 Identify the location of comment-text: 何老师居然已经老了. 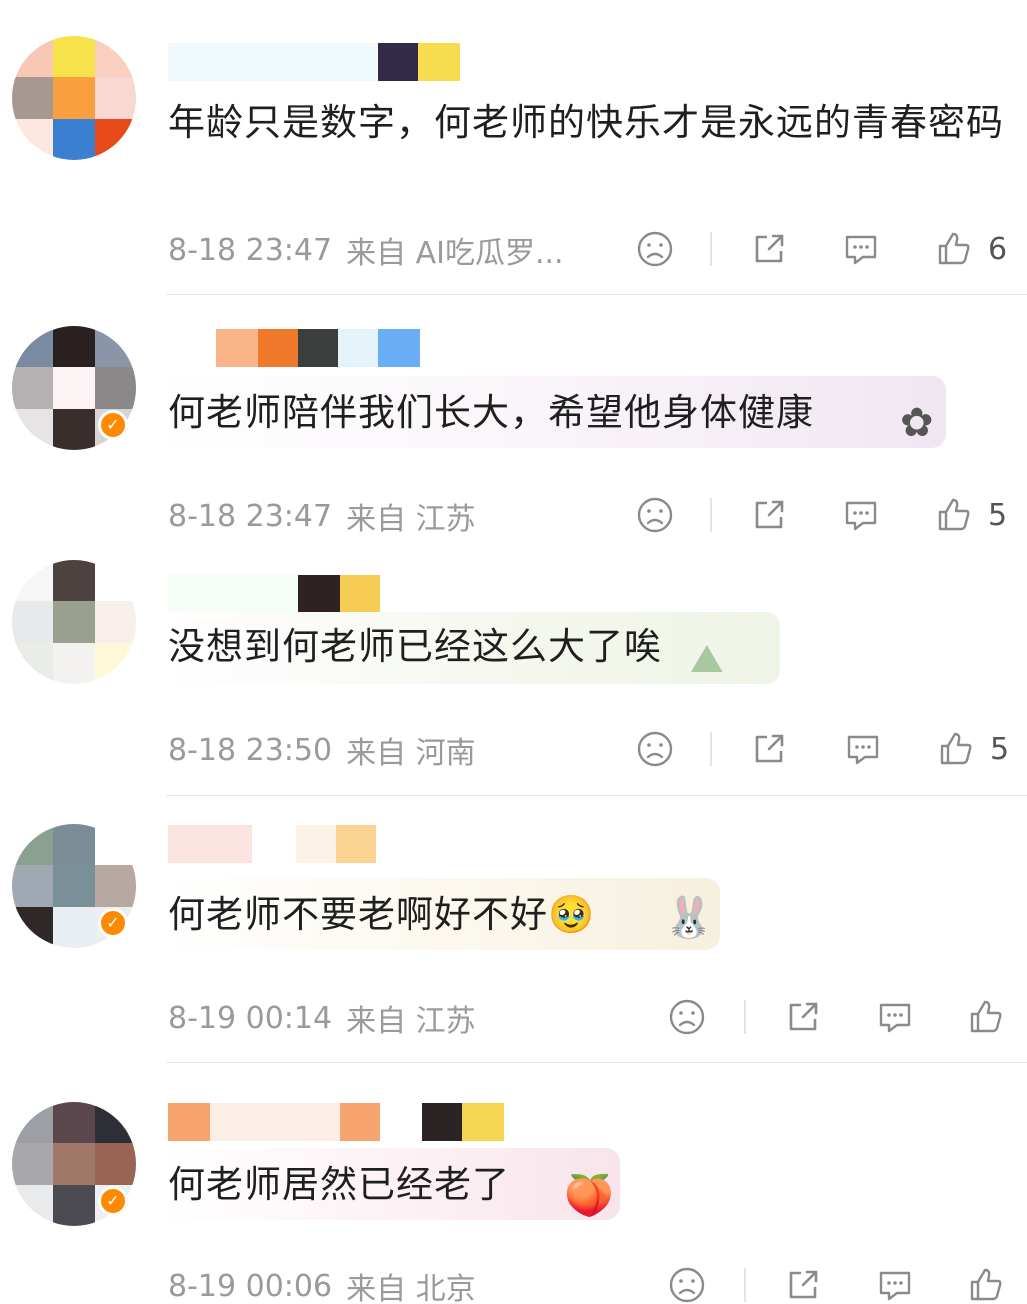
(339, 1184).